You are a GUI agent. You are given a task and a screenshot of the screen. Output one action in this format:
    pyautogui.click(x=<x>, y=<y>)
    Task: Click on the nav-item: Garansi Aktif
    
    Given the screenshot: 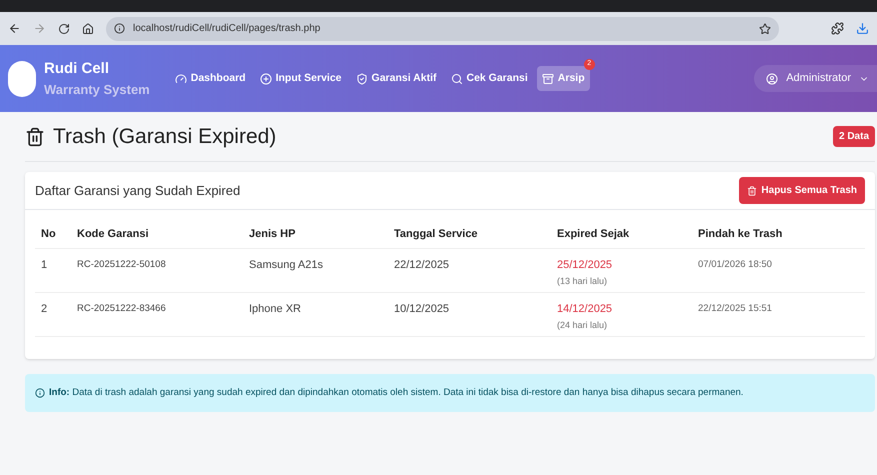 What is the action you would take?
    pyautogui.click(x=396, y=79)
    